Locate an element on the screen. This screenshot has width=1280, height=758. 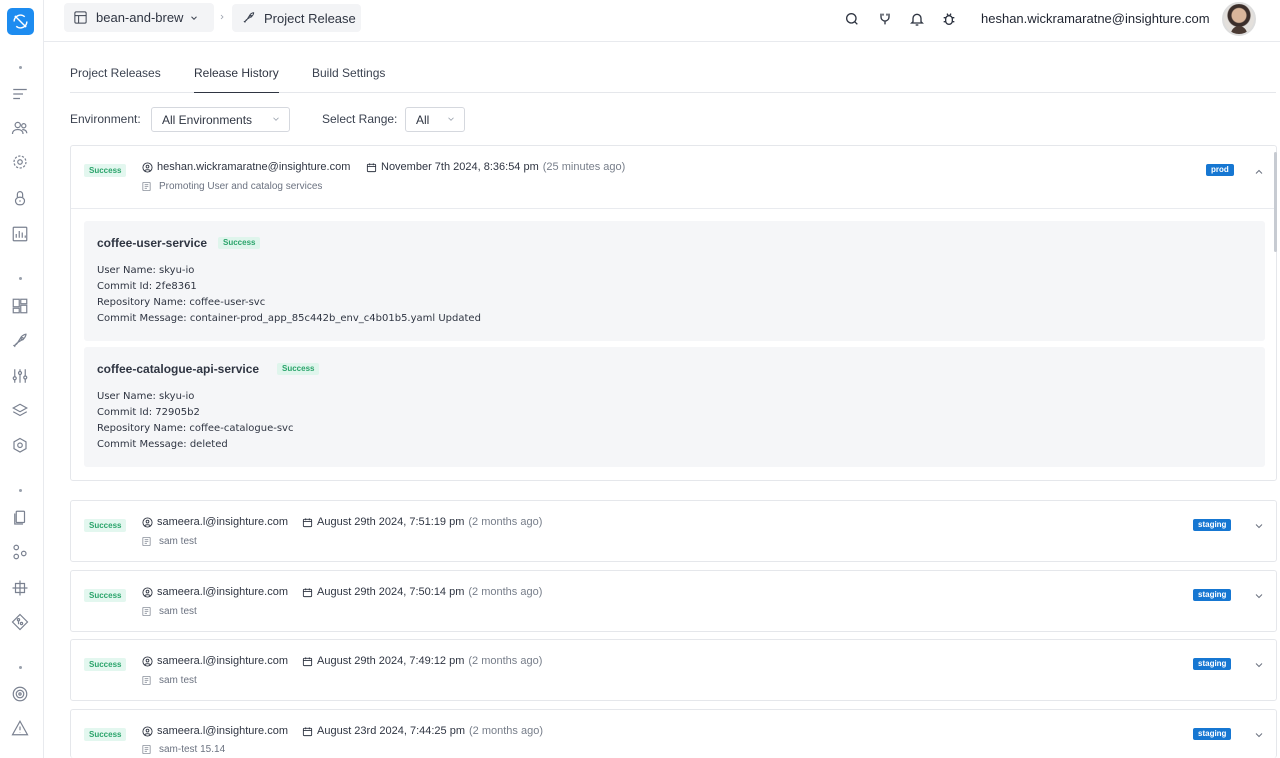
bell-icon is located at coordinates (917, 19).